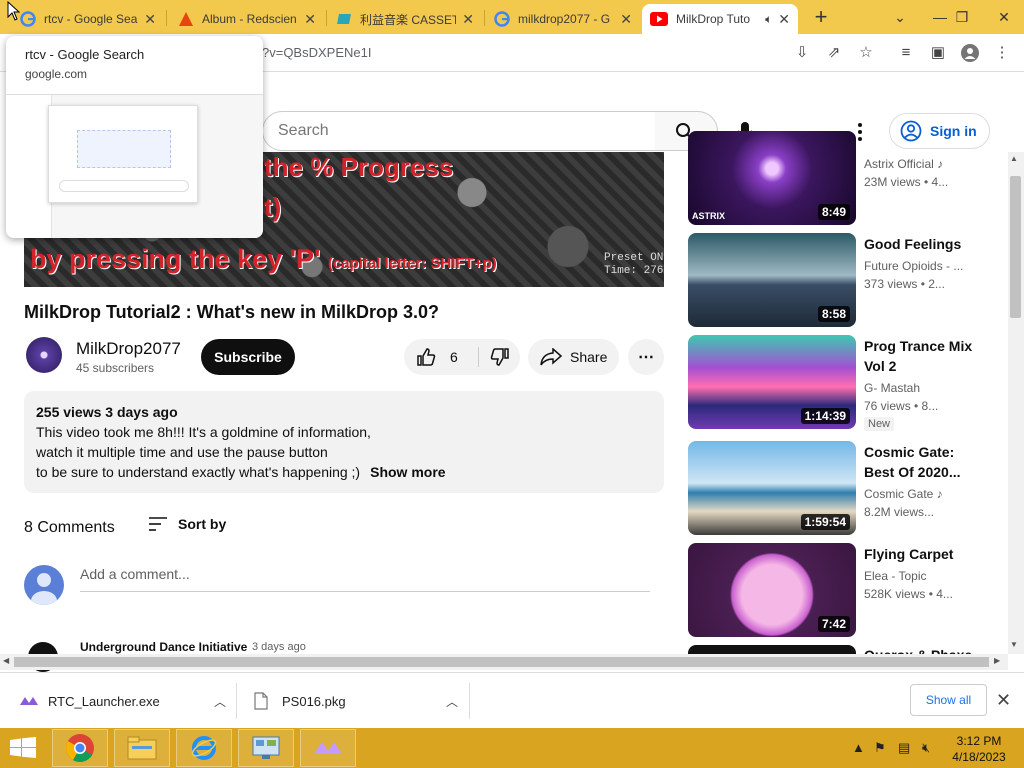 Image resolution: width=1024 pixels, height=768 pixels. Describe the element at coordinates (123, 701) in the screenshot. I see `download-item: RTC_Launcher.exe ︿` at that location.